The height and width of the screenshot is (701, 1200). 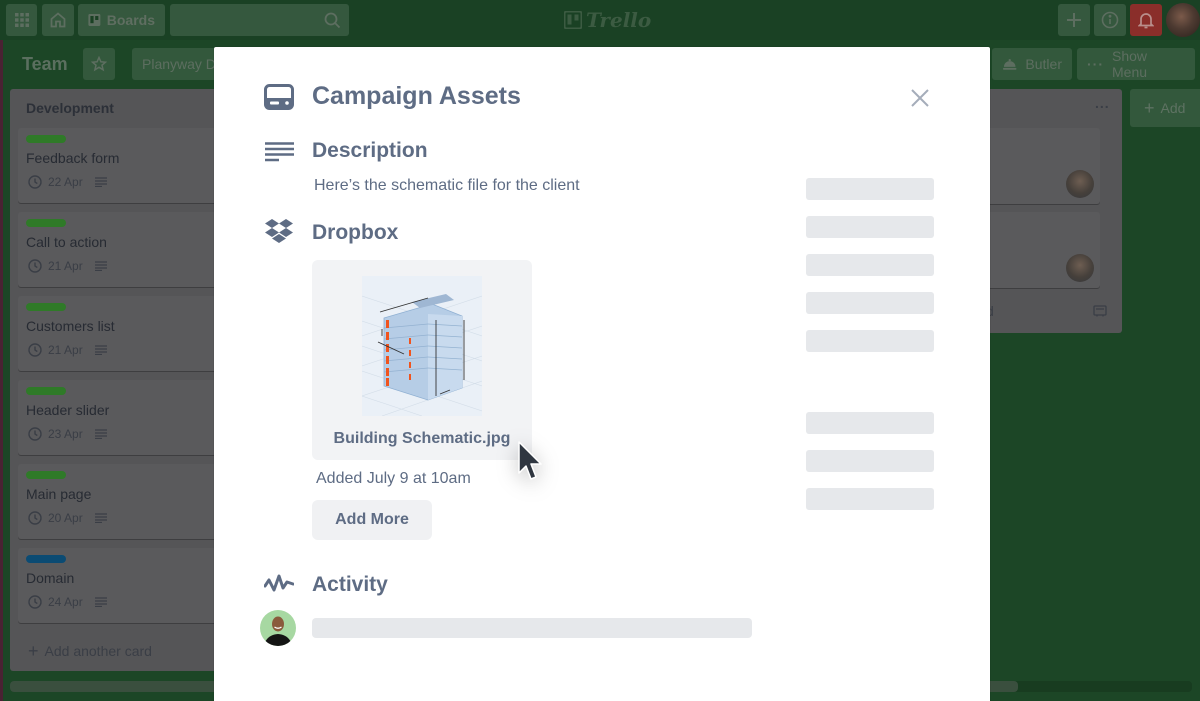 What do you see at coordinates (1130, 64) in the screenshot?
I see `show-menu-label: Show Menu` at bounding box center [1130, 64].